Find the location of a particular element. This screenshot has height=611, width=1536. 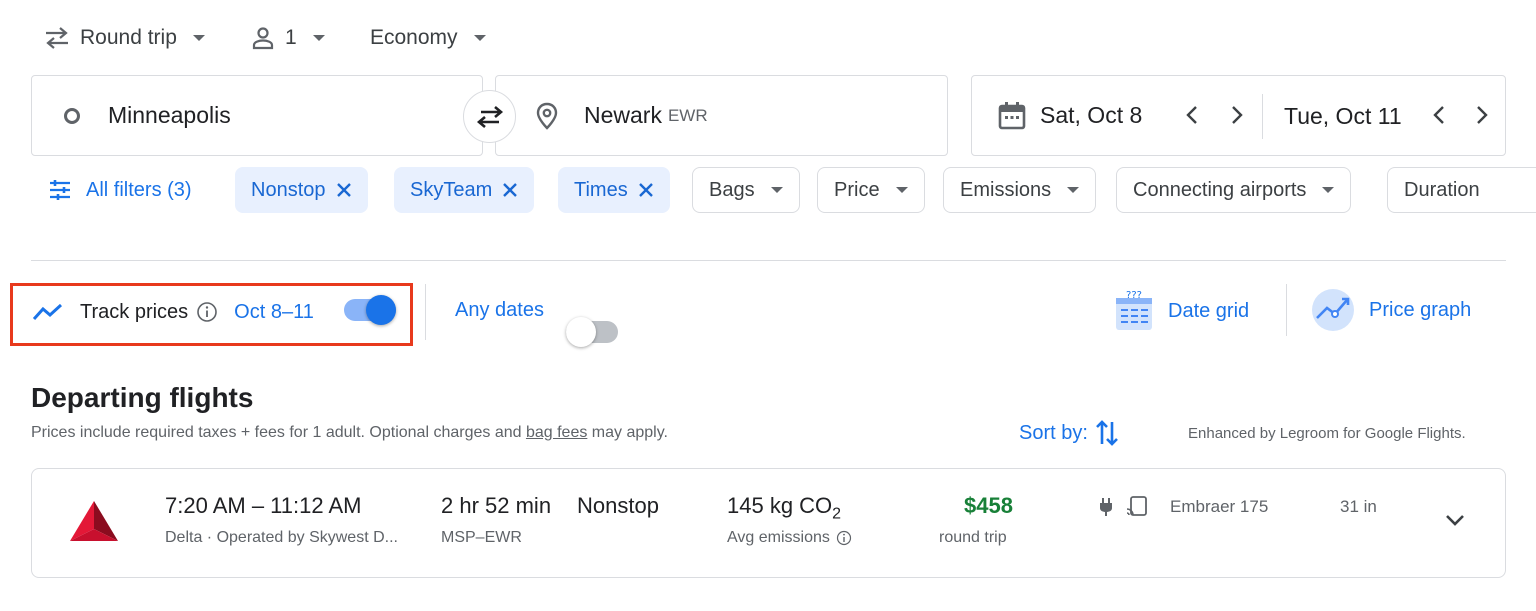

legroom-value: 31 in is located at coordinates (1358, 506).